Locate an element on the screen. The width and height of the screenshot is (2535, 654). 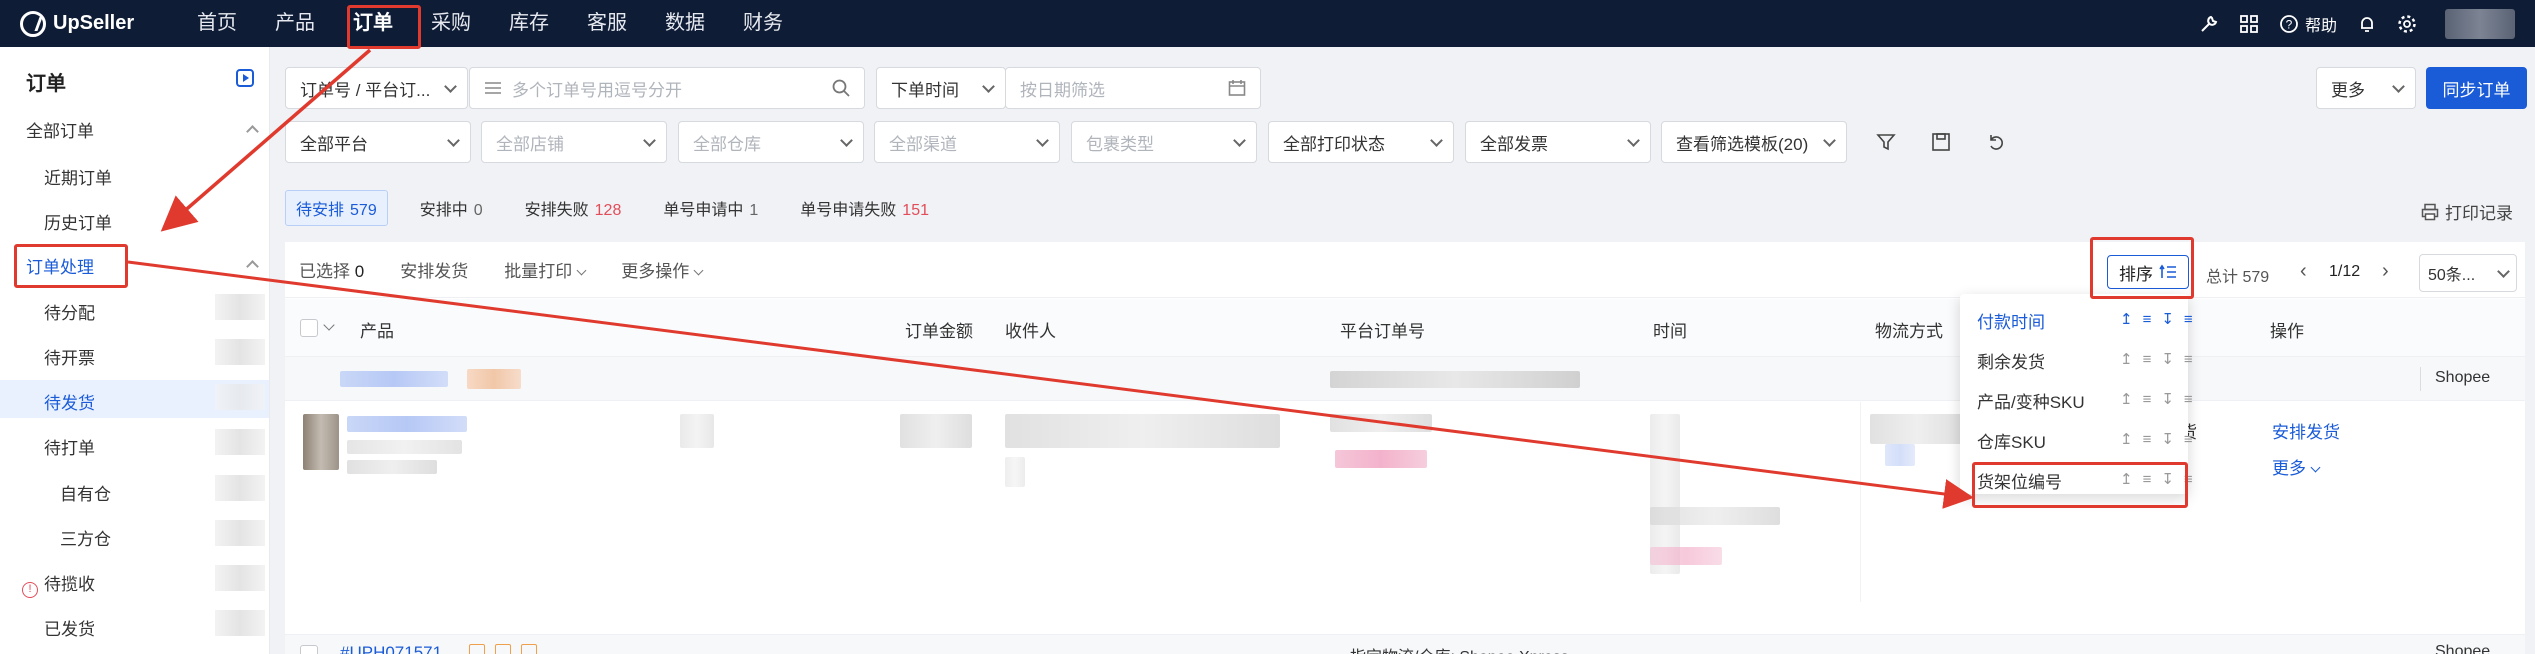
nav-finance: 财务 is located at coordinates (763, 23).